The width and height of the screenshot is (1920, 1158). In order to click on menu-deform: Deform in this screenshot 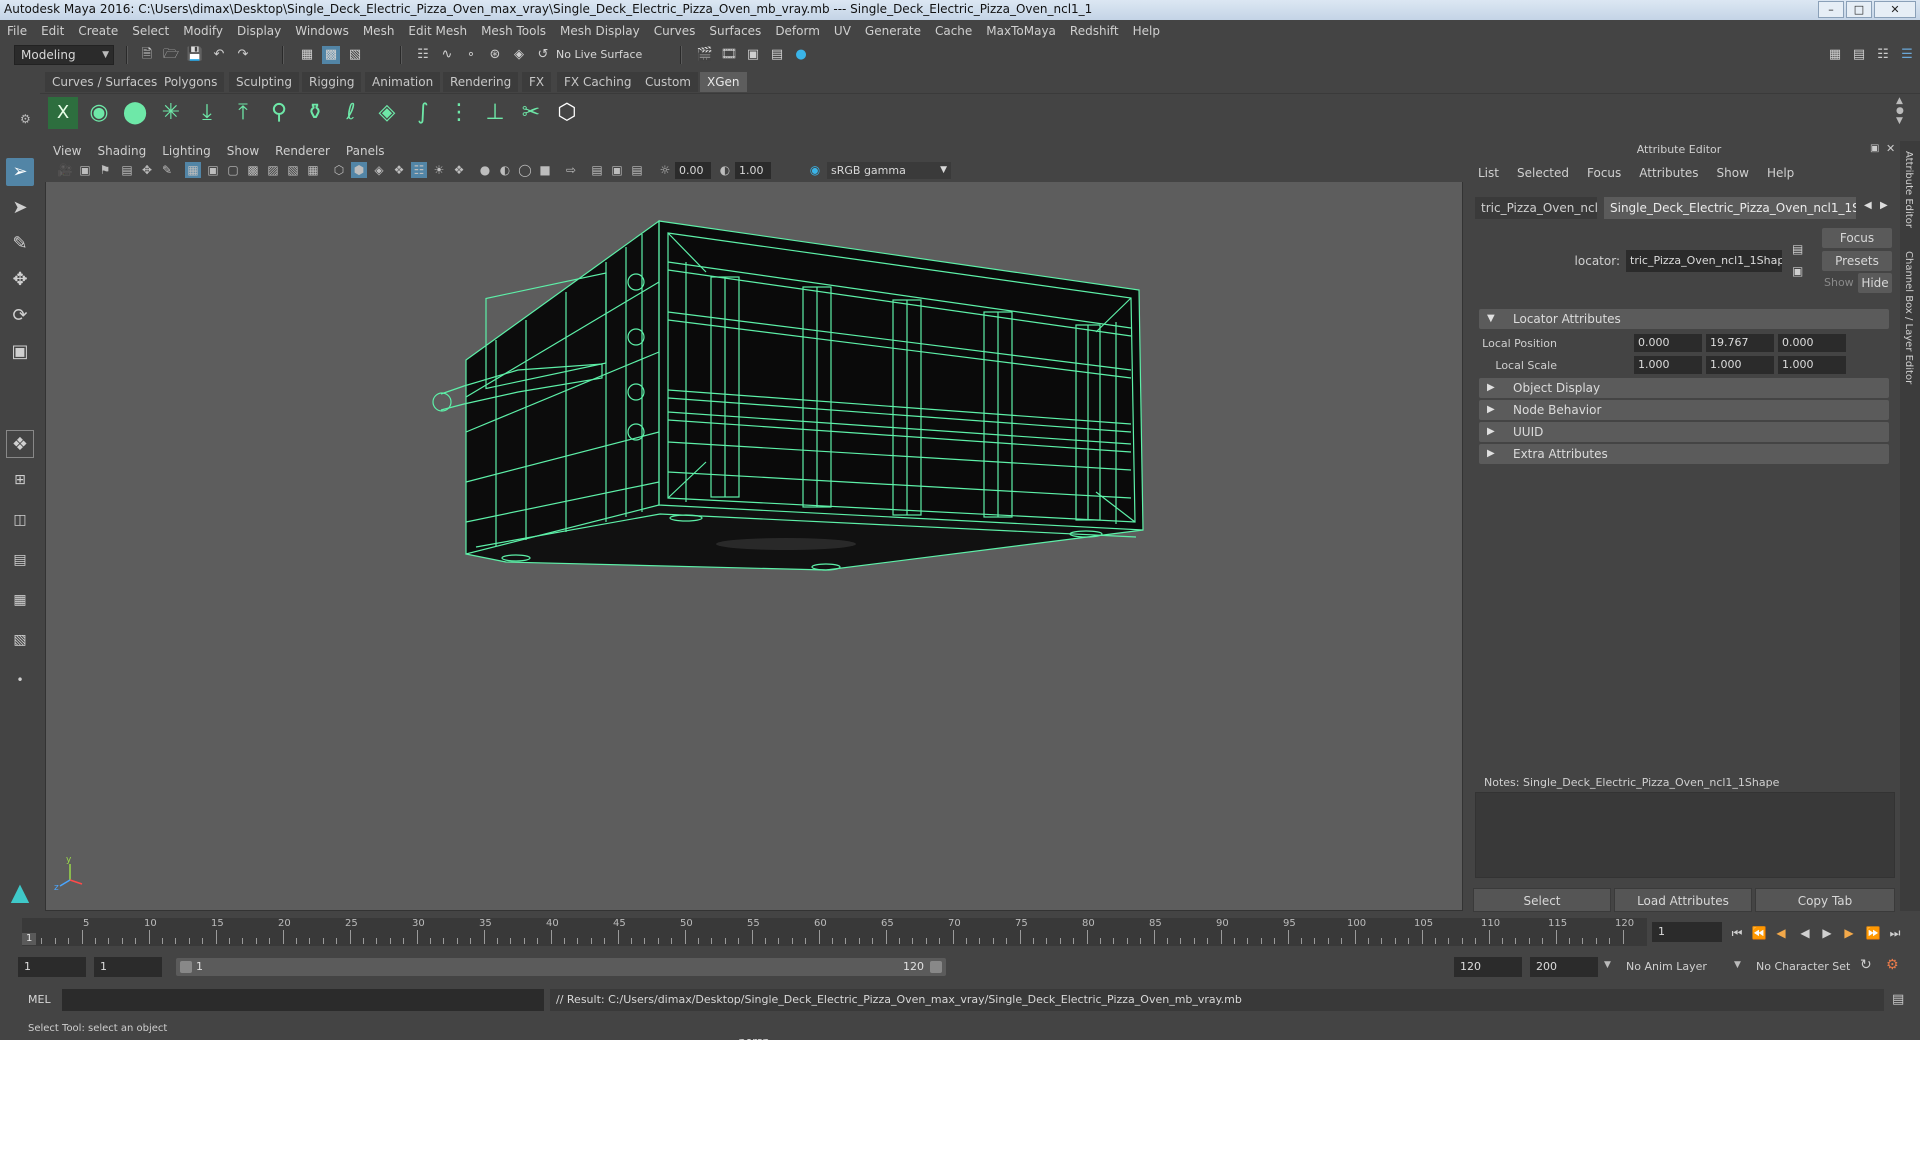, I will do `click(797, 31)`.